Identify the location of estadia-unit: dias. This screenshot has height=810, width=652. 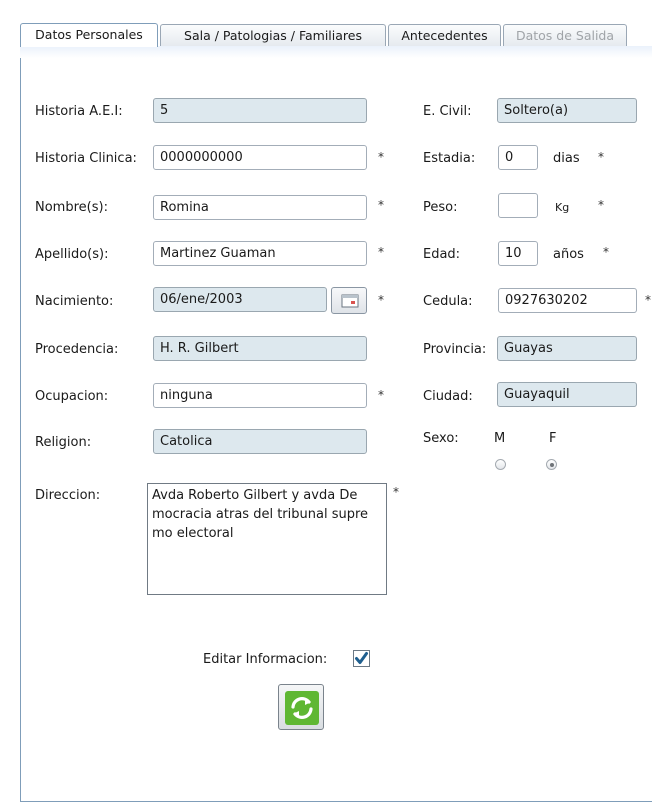
(566, 158).